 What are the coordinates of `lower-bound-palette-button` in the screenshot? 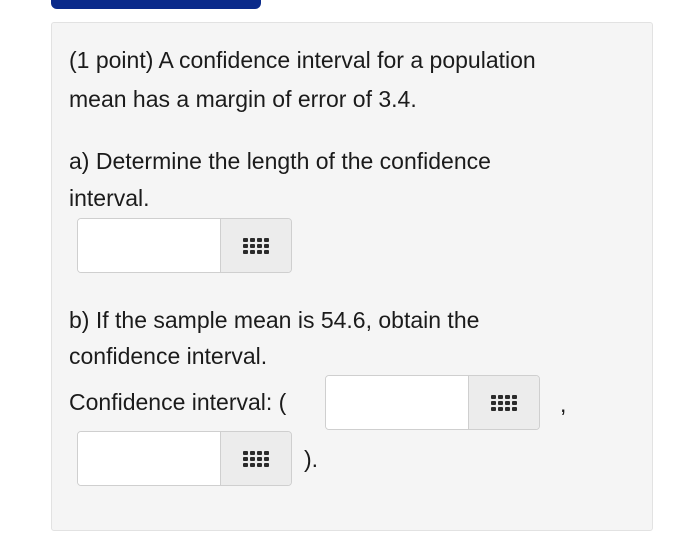 It's located at (503, 402).